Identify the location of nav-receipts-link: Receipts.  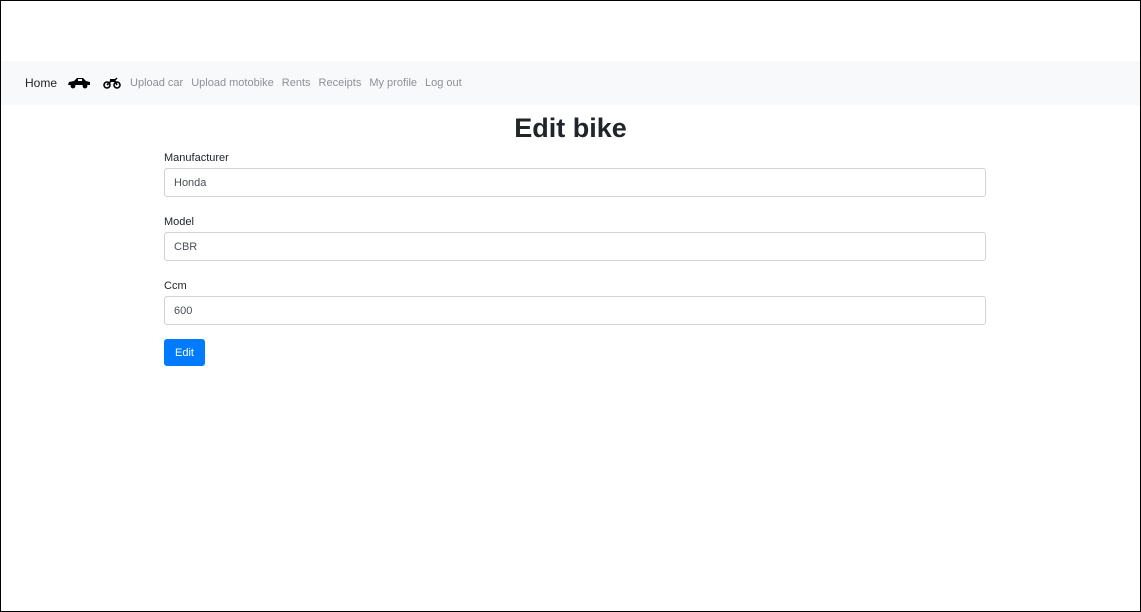
(340, 83).